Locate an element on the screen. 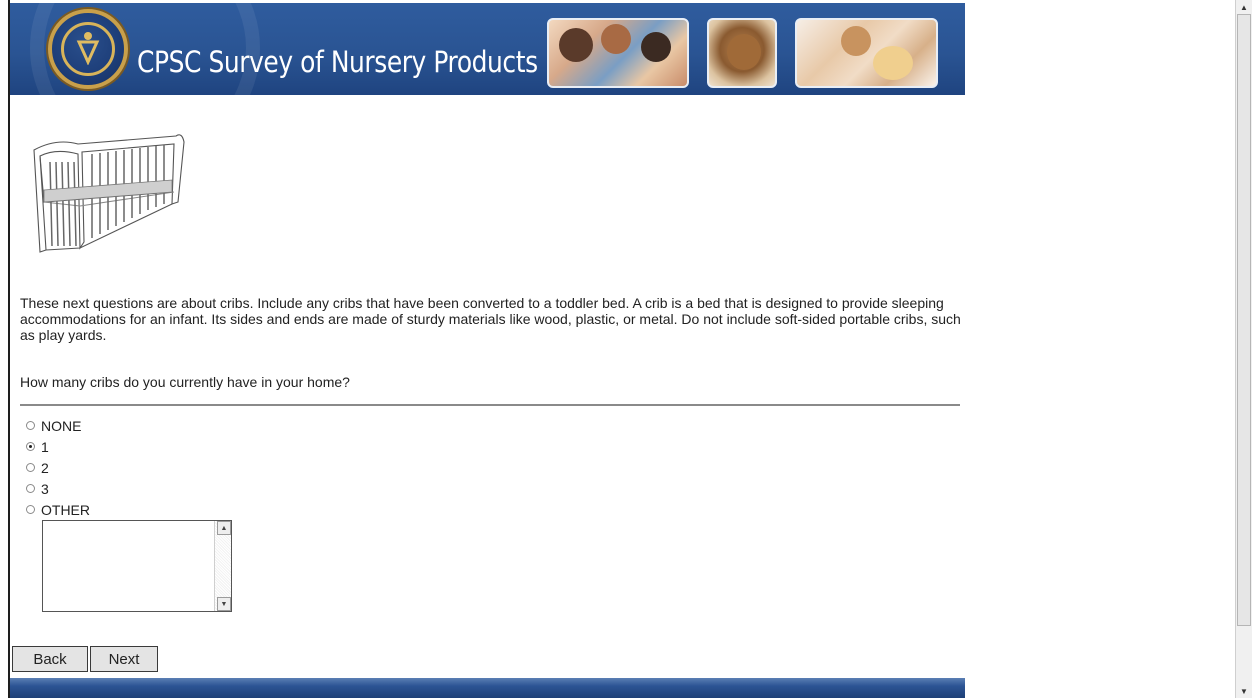  textarea-scroll-down-icon: ▼ is located at coordinates (224, 604).